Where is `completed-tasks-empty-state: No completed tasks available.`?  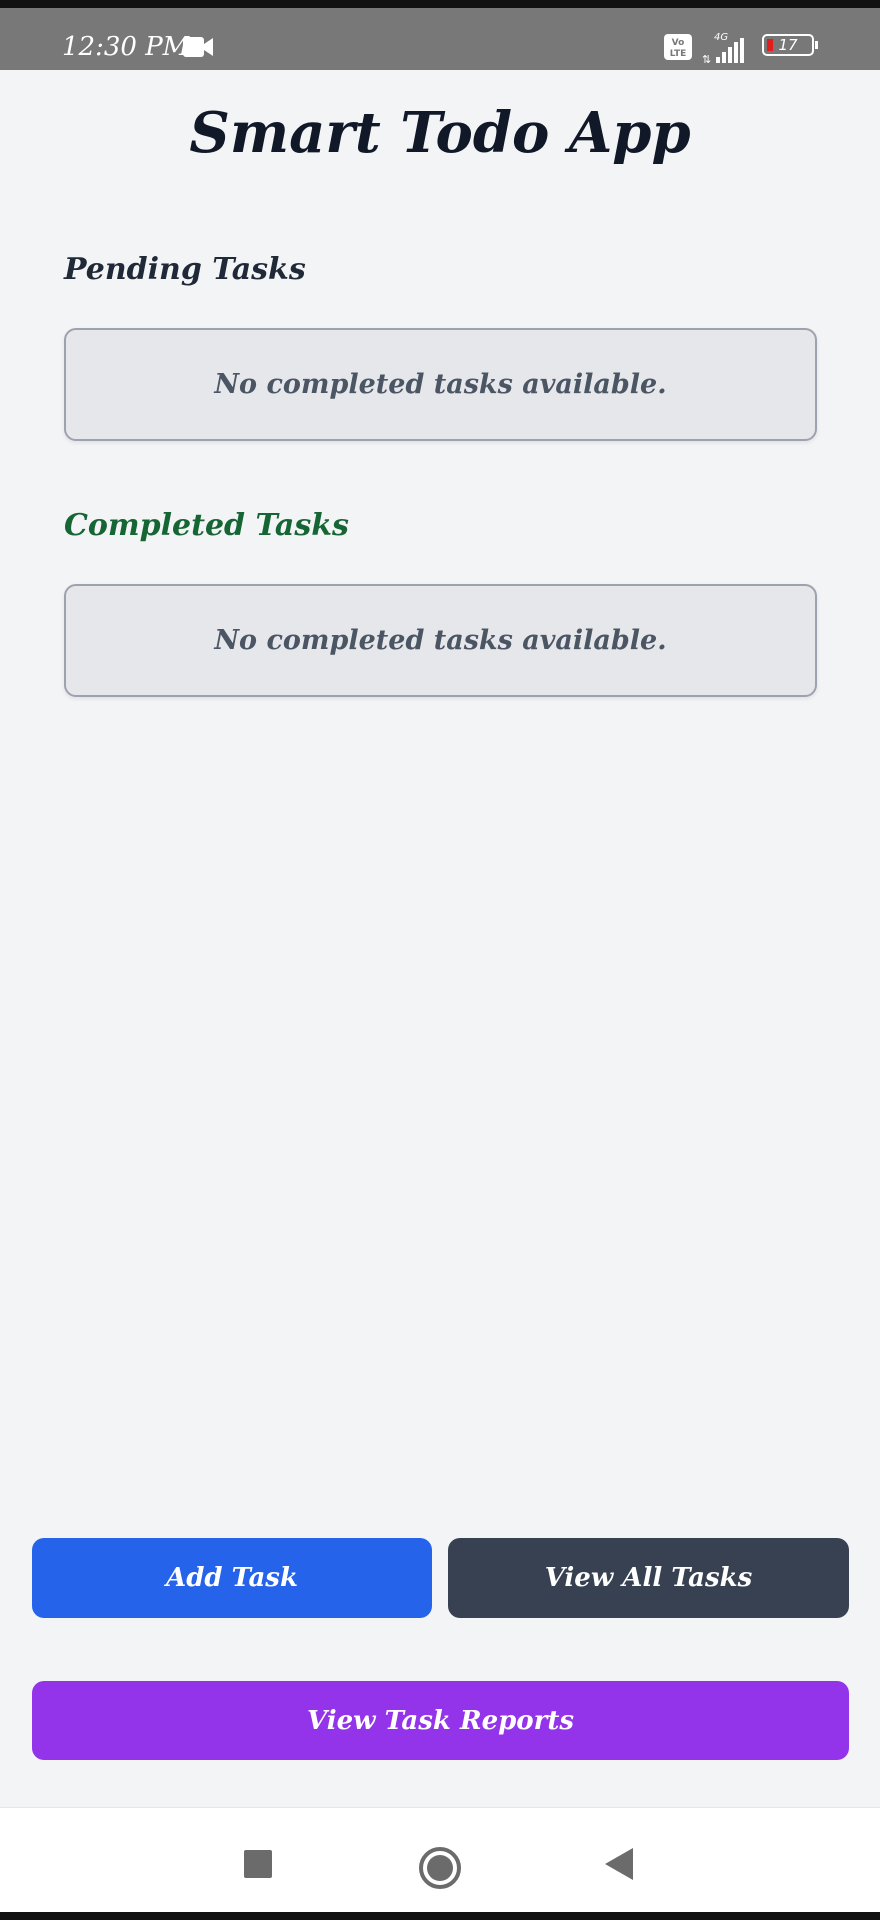 completed-tasks-empty-state: No completed tasks available. is located at coordinates (440, 640).